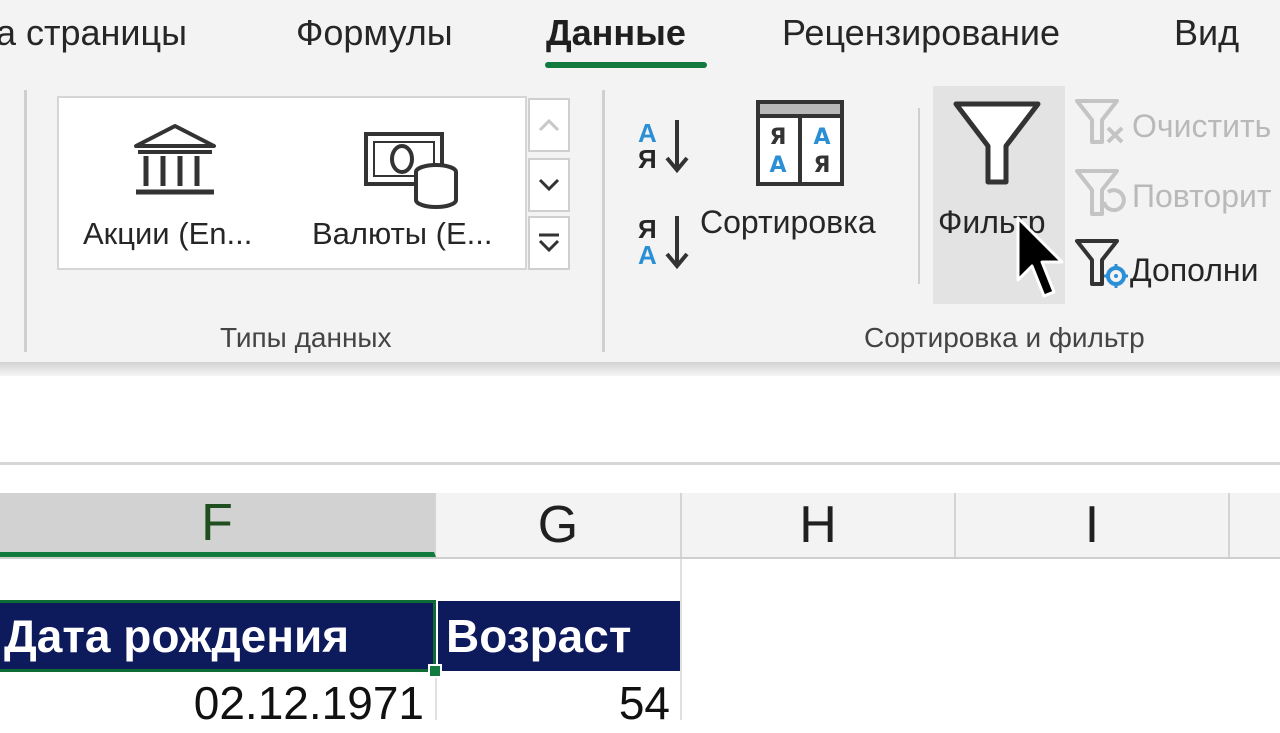 The image size is (1280, 733). I want to click on chevron-up-icon, so click(549, 125).